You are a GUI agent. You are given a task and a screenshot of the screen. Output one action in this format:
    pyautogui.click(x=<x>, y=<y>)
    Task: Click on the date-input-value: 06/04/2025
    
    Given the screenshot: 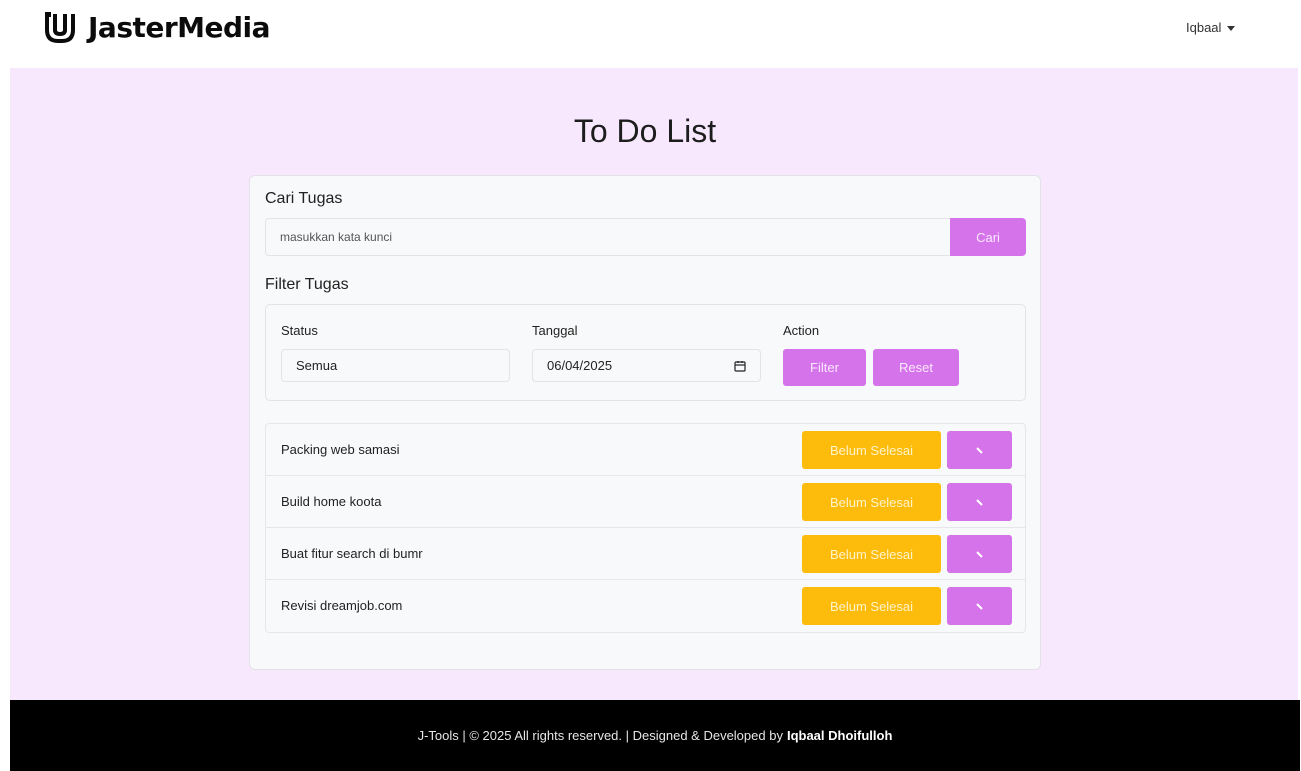 What is the action you would take?
    pyautogui.click(x=580, y=365)
    